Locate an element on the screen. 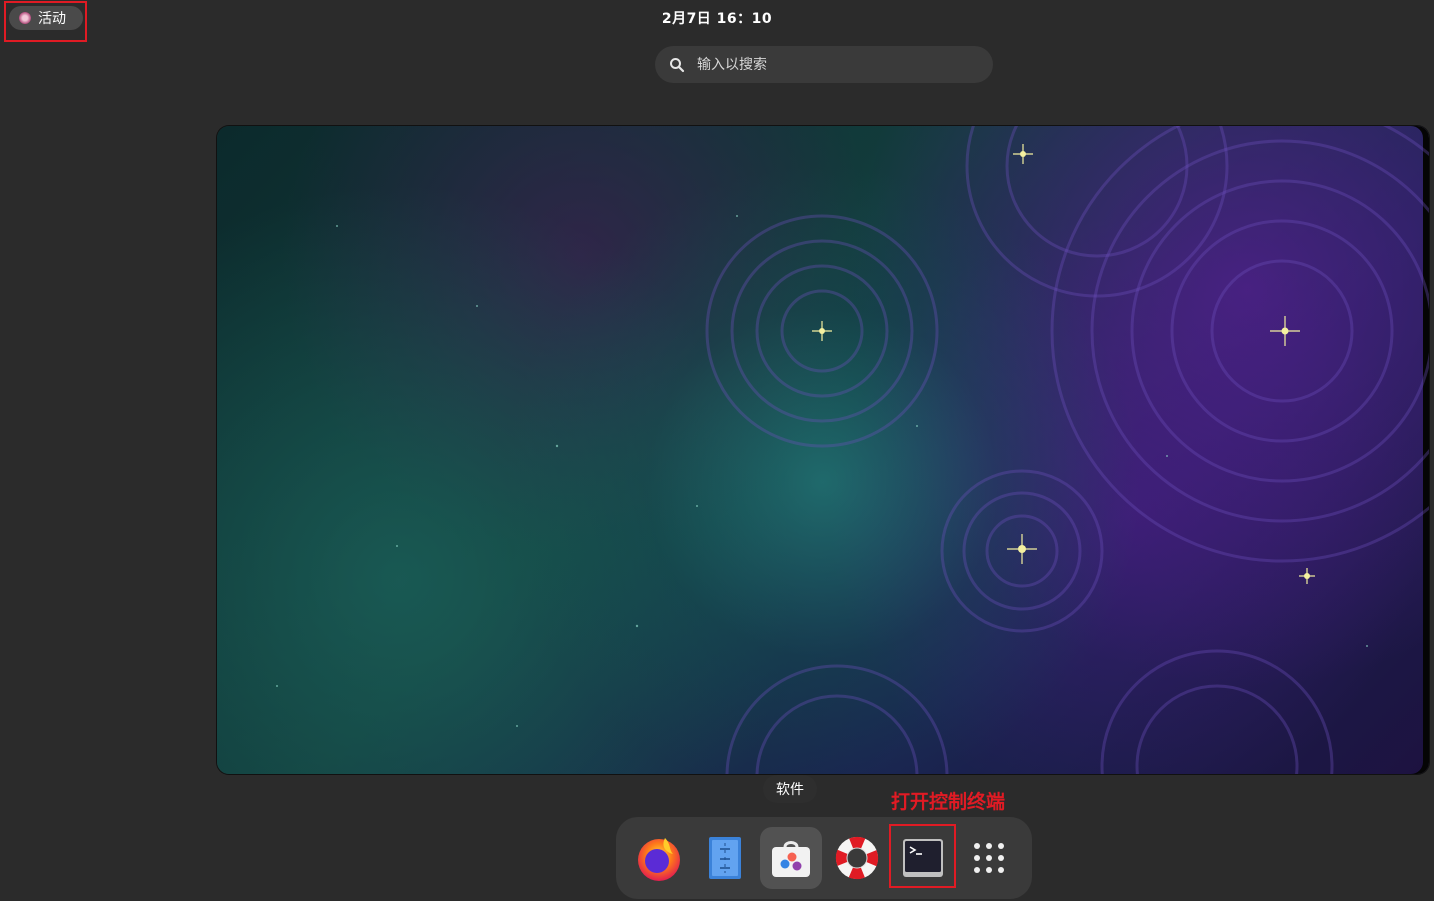 The image size is (1434, 901). dock-item-help is located at coordinates (857, 858).